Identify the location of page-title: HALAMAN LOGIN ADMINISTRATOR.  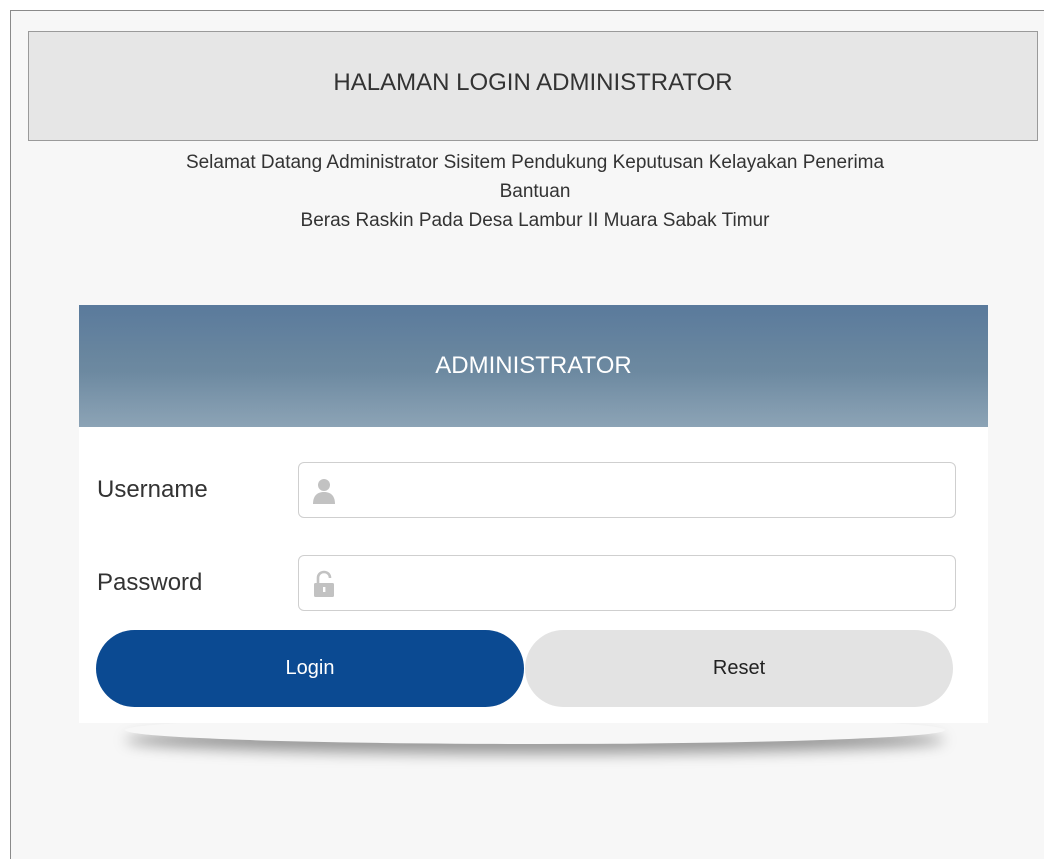
(533, 82).